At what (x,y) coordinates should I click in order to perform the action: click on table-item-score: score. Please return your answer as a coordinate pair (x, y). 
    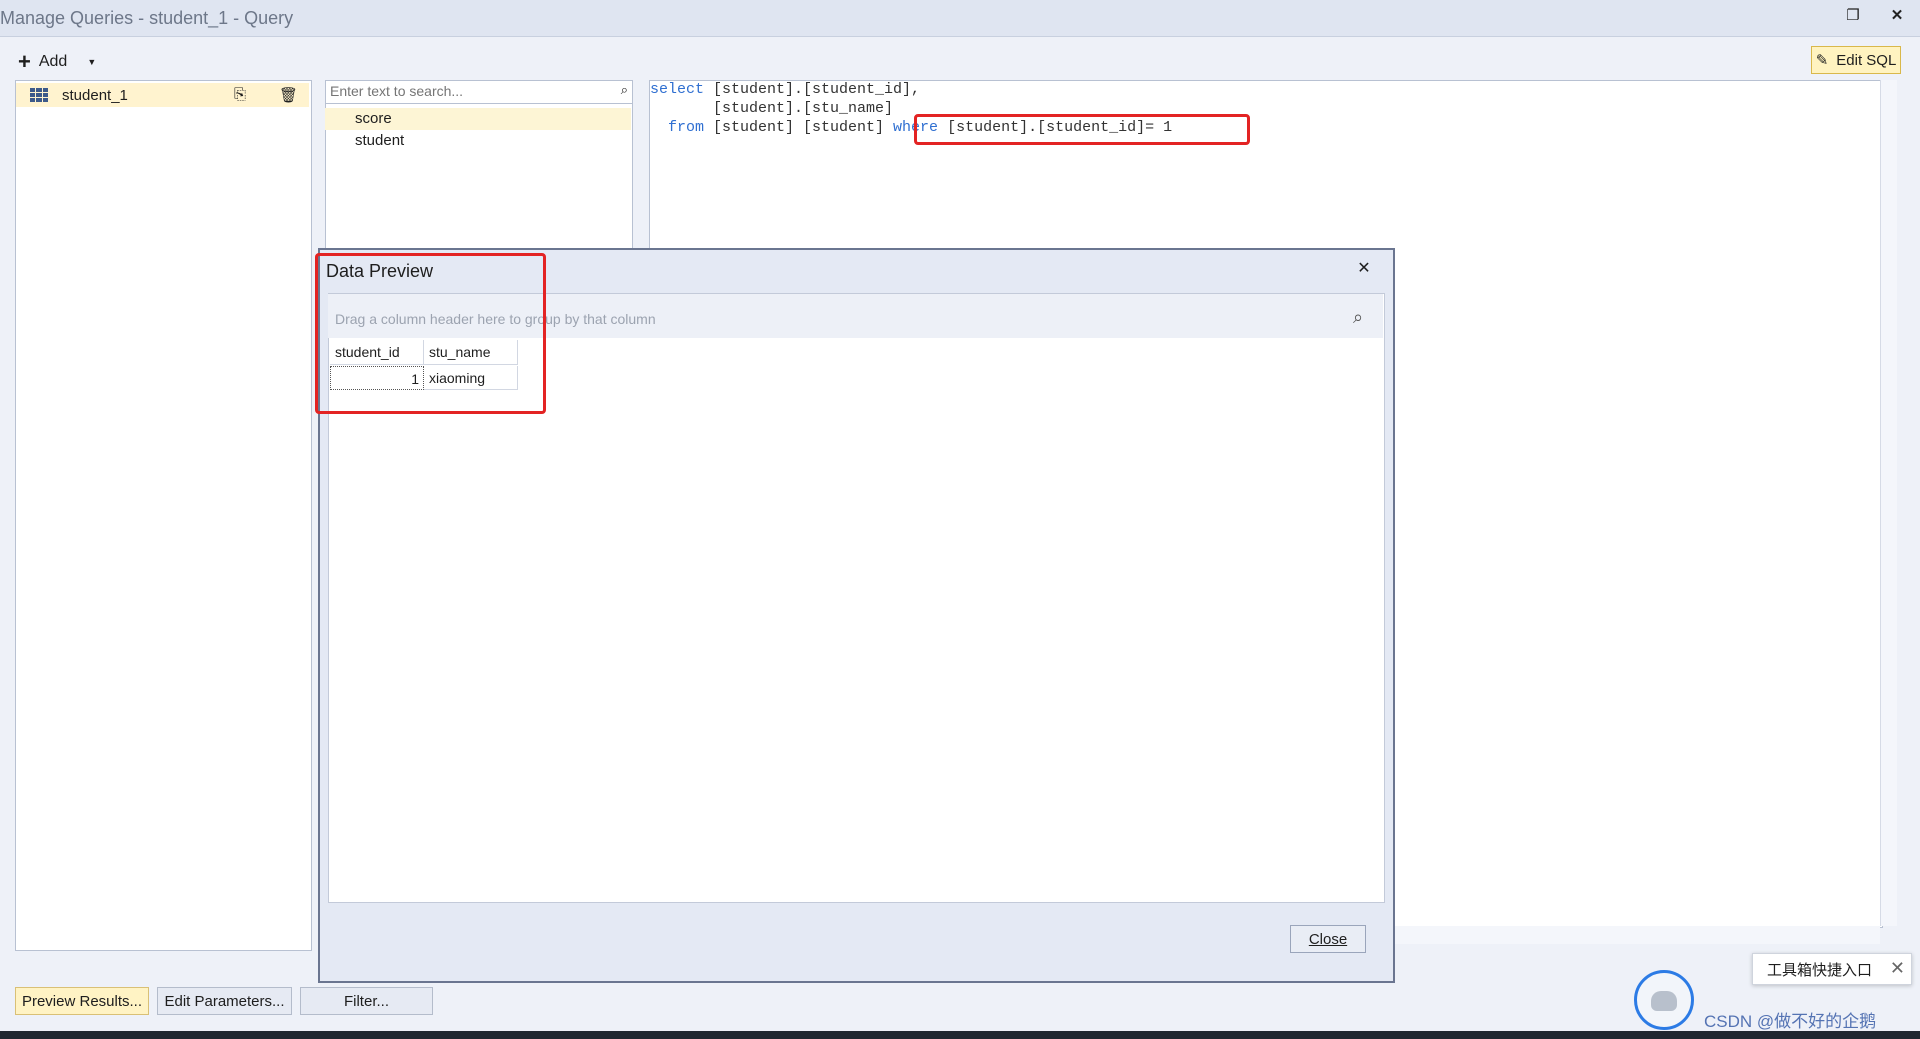
    Looking at the image, I should click on (478, 119).